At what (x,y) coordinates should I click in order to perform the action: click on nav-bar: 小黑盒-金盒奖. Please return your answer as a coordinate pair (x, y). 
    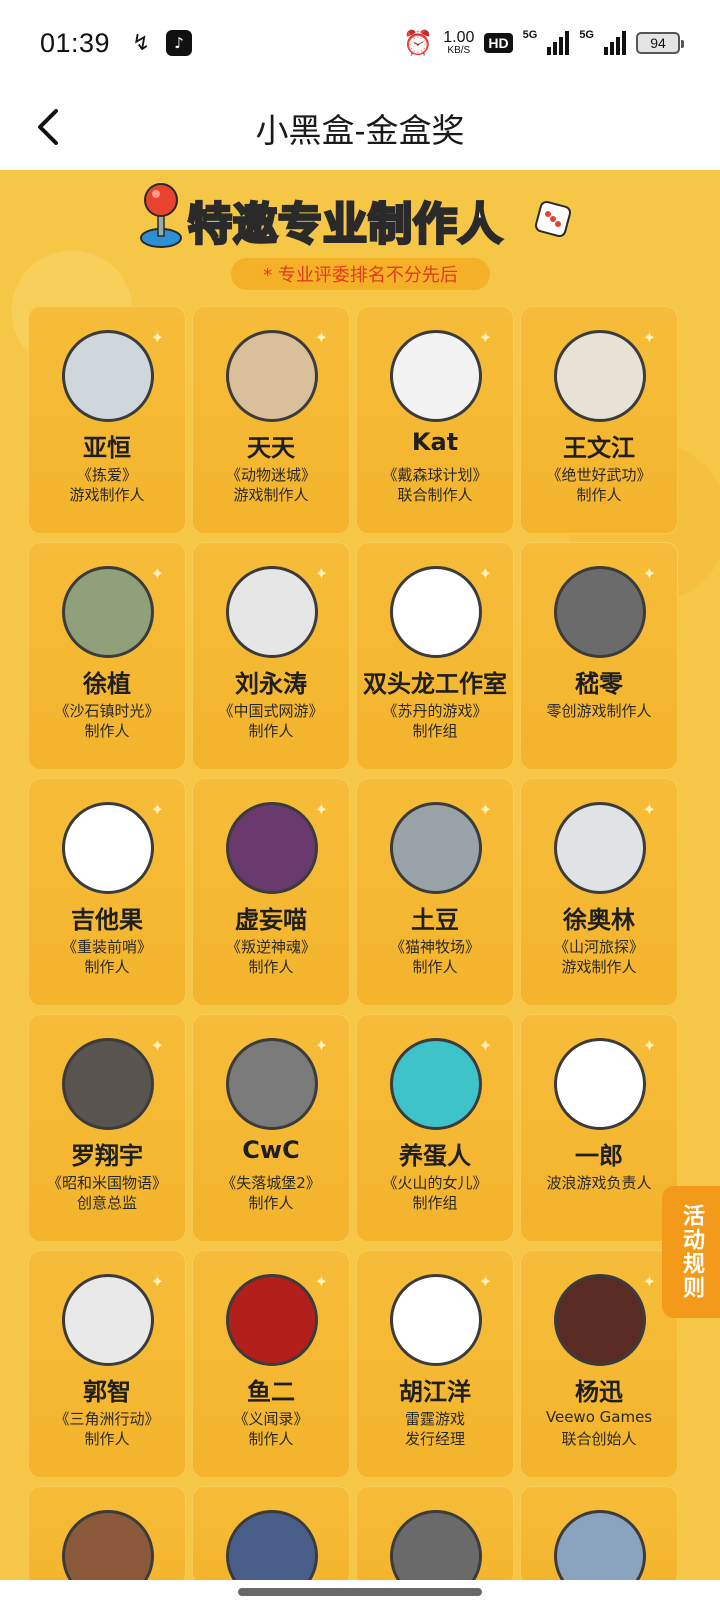
    Looking at the image, I should click on (360, 128).